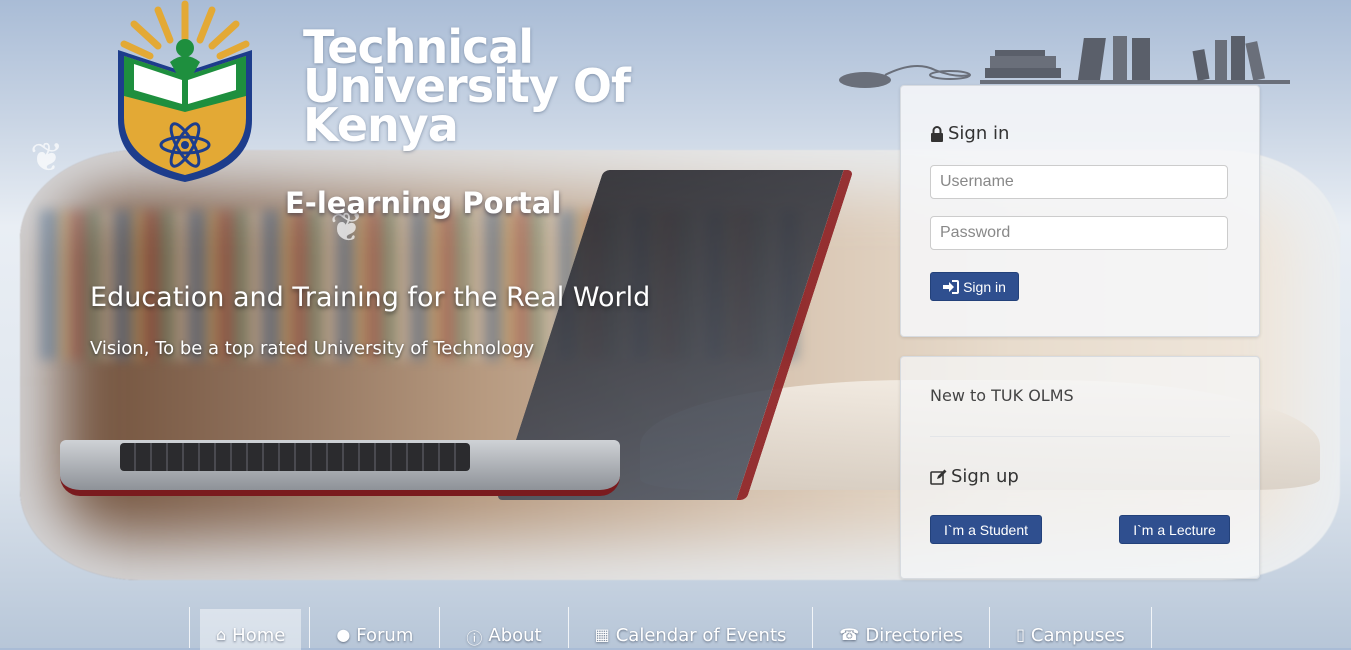 This screenshot has height=650, width=1351. What do you see at coordinates (914, 635) in the screenshot?
I see `nav-item-label: Directories` at bounding box center [914, 635].